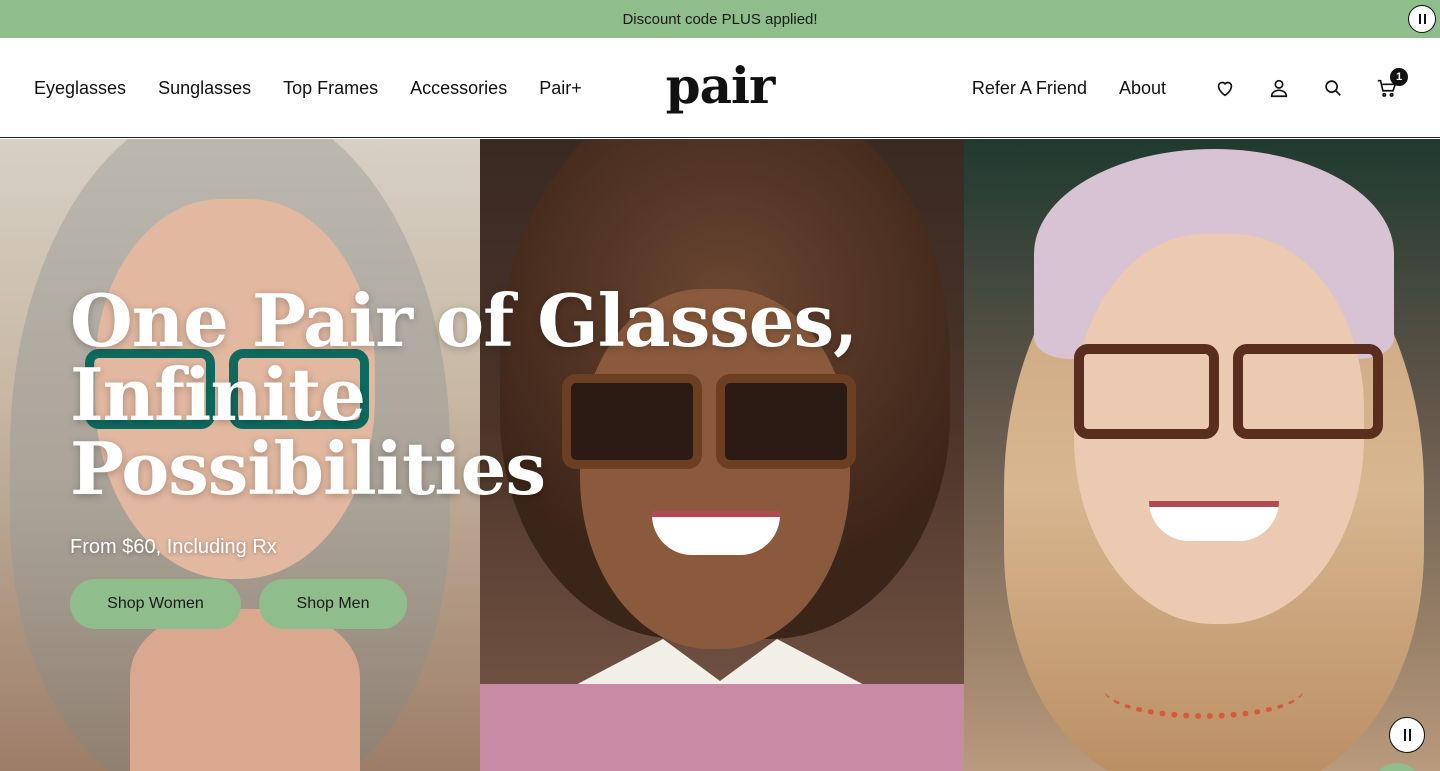 This screenshot has height=771, width=1440. I want to click on search-icon, so click(1333, 88).